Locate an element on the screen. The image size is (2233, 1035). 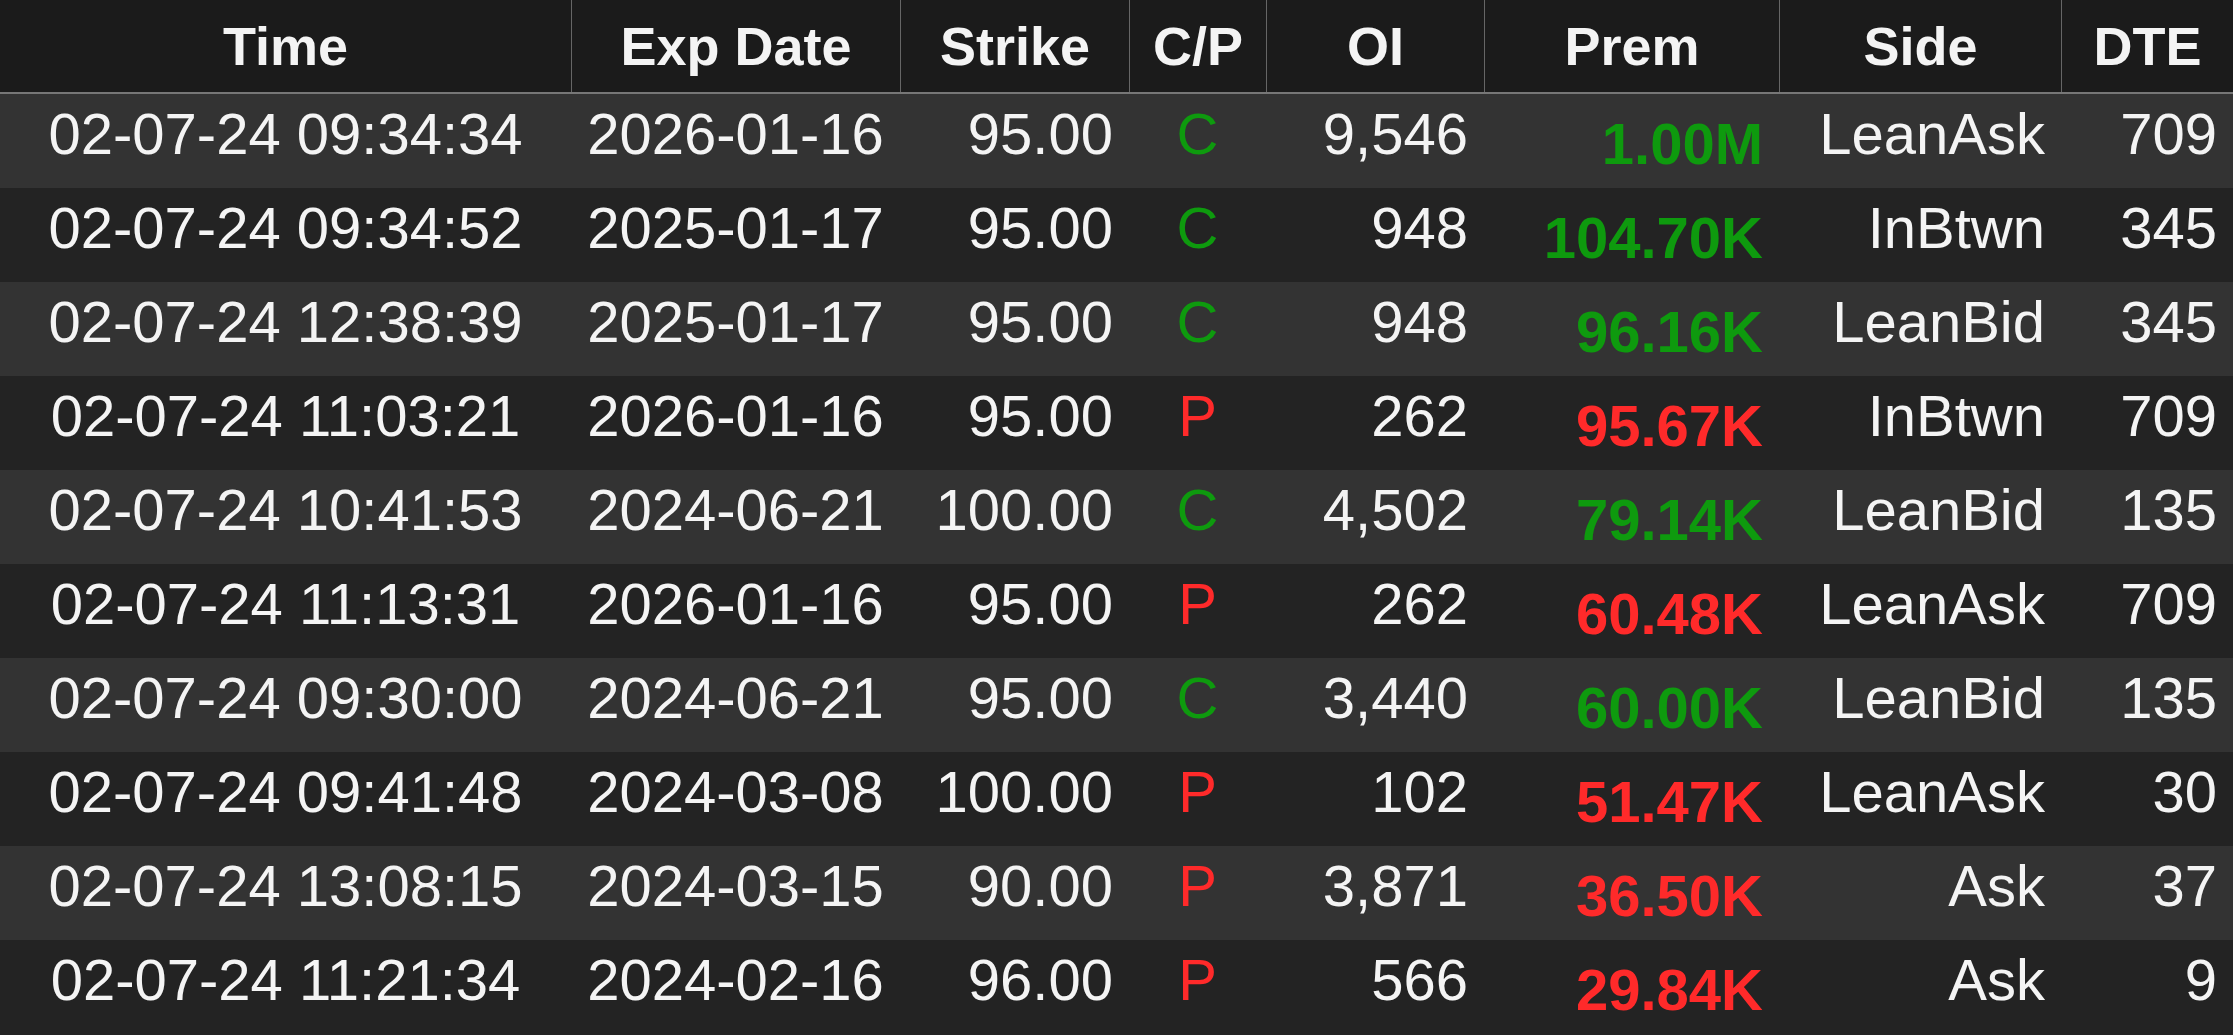
table-cell-text: 102 is located at coordinates (1419, 792).